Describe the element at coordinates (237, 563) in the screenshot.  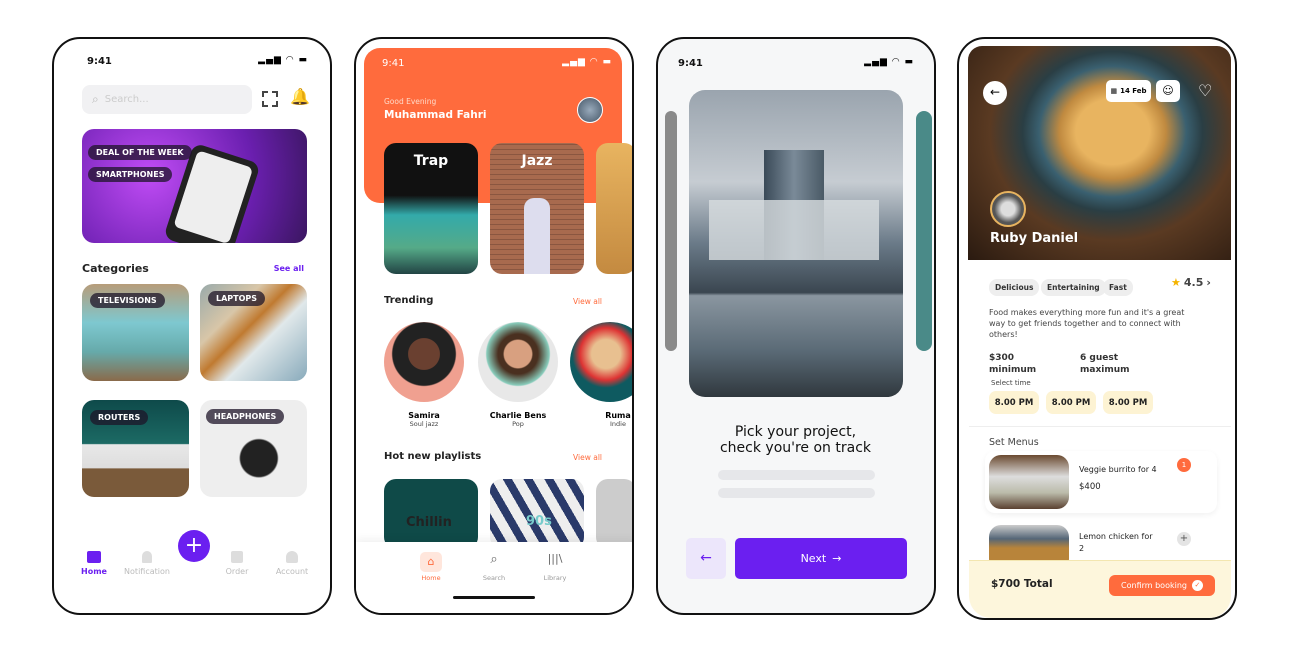
I see `nav-order: Order` at that location.